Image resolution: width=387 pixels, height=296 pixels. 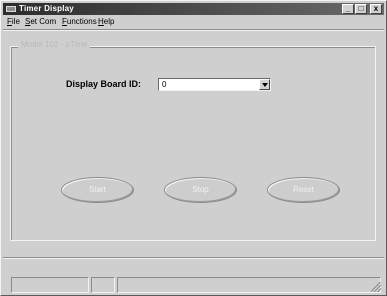 I want to click on resize-grip-icon, so click(x=376, y=287).